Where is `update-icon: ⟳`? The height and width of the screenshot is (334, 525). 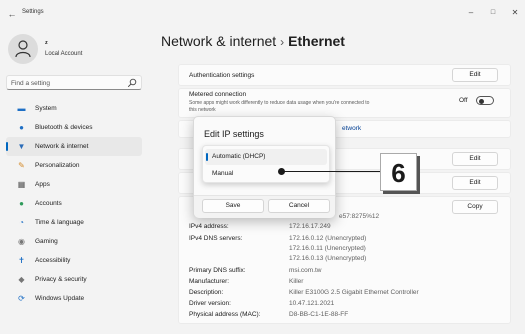 update-icon: ⟳ is located at coordinates (21, 298).